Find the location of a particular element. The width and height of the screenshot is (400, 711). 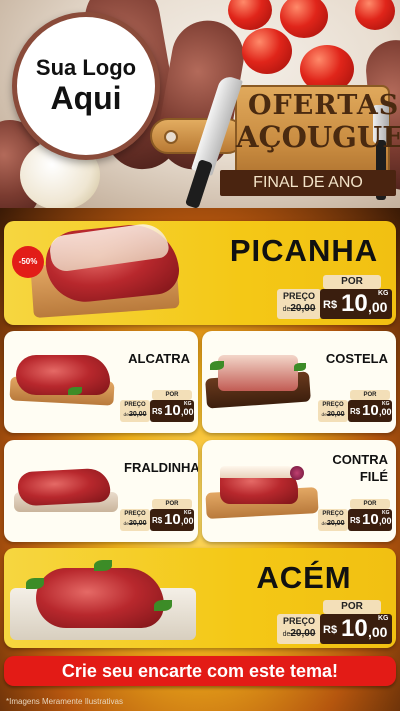

product-name: COSTELA is located at coordinates (356, 358).